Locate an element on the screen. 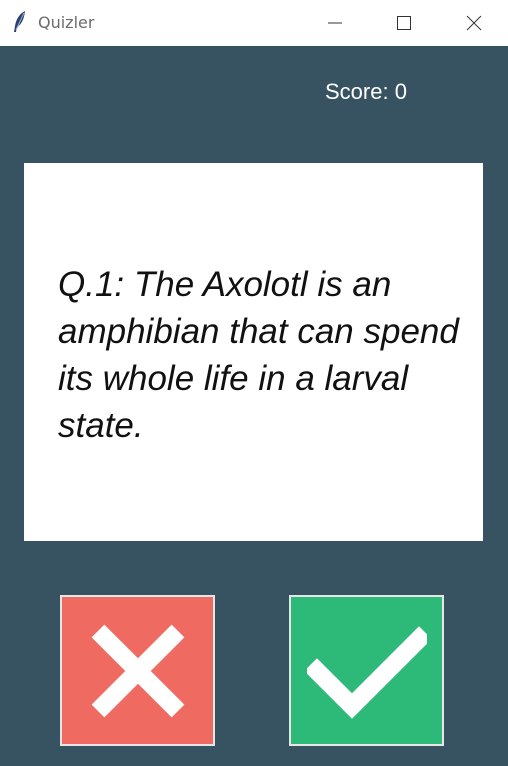 The height and width of the screenshot is (766, 508). close-icon is located at coordinates (474, 23).